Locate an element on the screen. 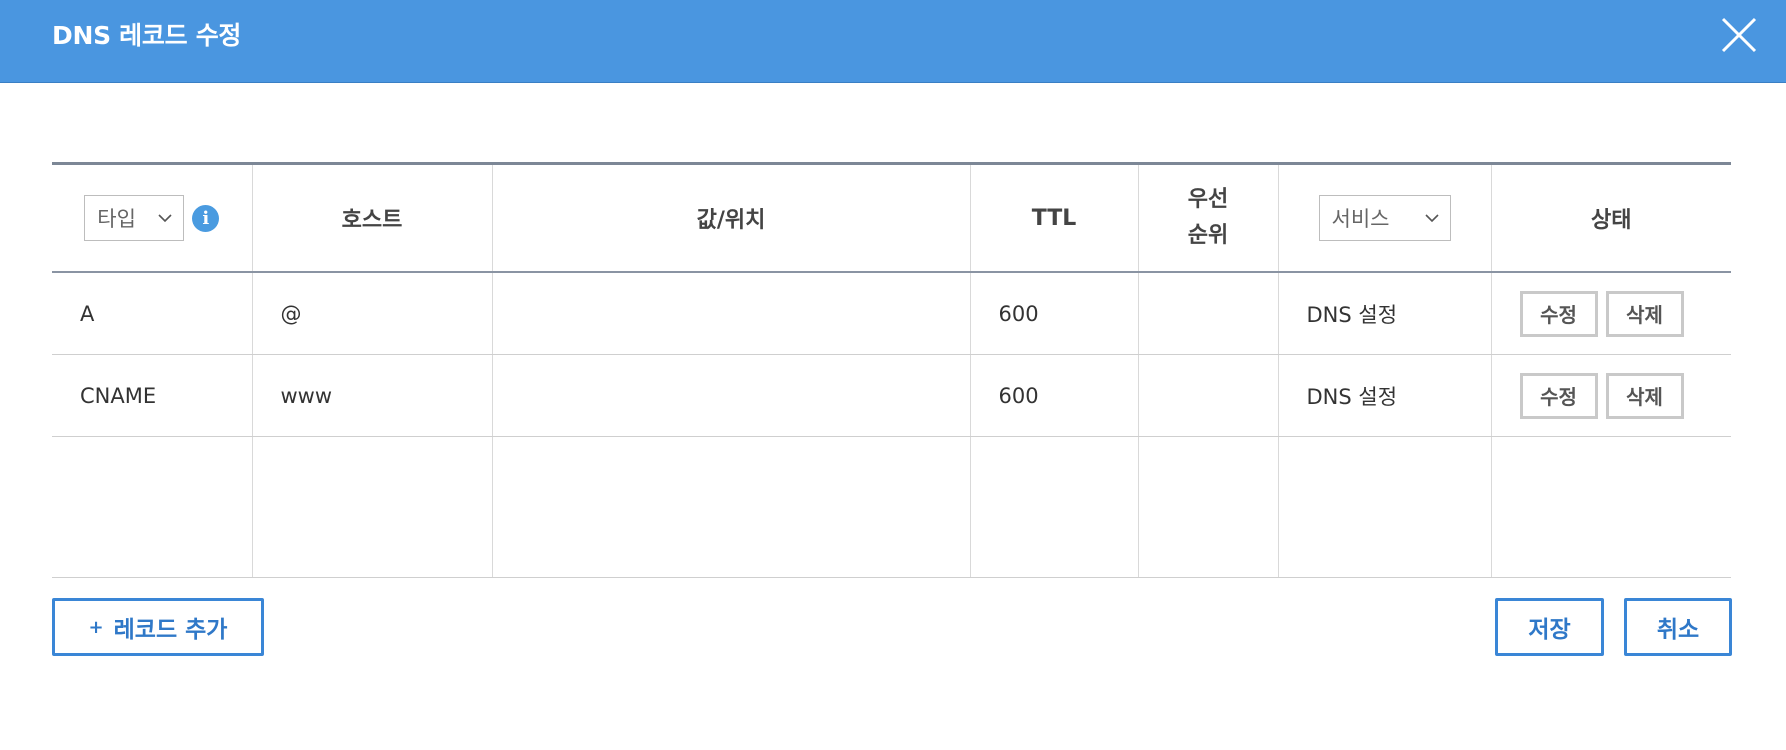 The width and height of the screenshot is (1786, 750). header-value: 값/위치 is located at coordinates (730, 218).